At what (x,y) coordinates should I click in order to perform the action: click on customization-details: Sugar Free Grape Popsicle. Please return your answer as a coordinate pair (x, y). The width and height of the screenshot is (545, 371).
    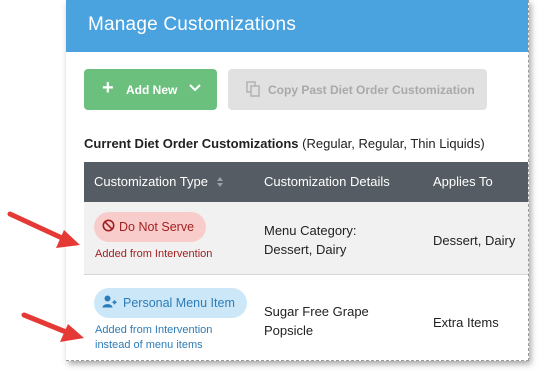
    Looking at the image, I should click on (316, 321).